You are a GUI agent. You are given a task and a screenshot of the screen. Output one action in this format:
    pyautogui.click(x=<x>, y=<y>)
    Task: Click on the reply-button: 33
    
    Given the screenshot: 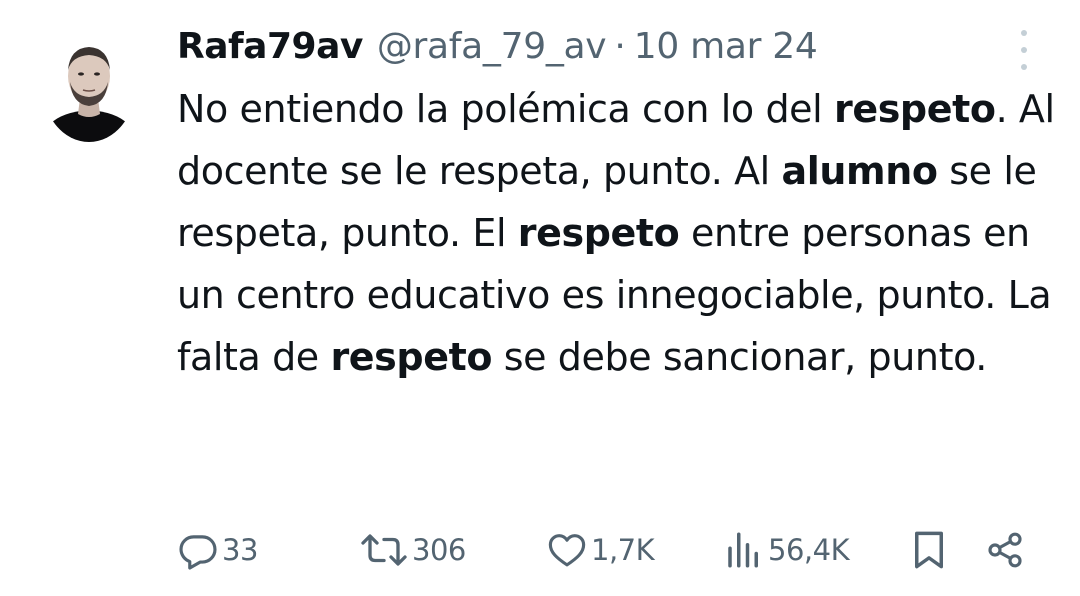 What is the action you would take?
    pyautogui.click(x=217, y=550)
    